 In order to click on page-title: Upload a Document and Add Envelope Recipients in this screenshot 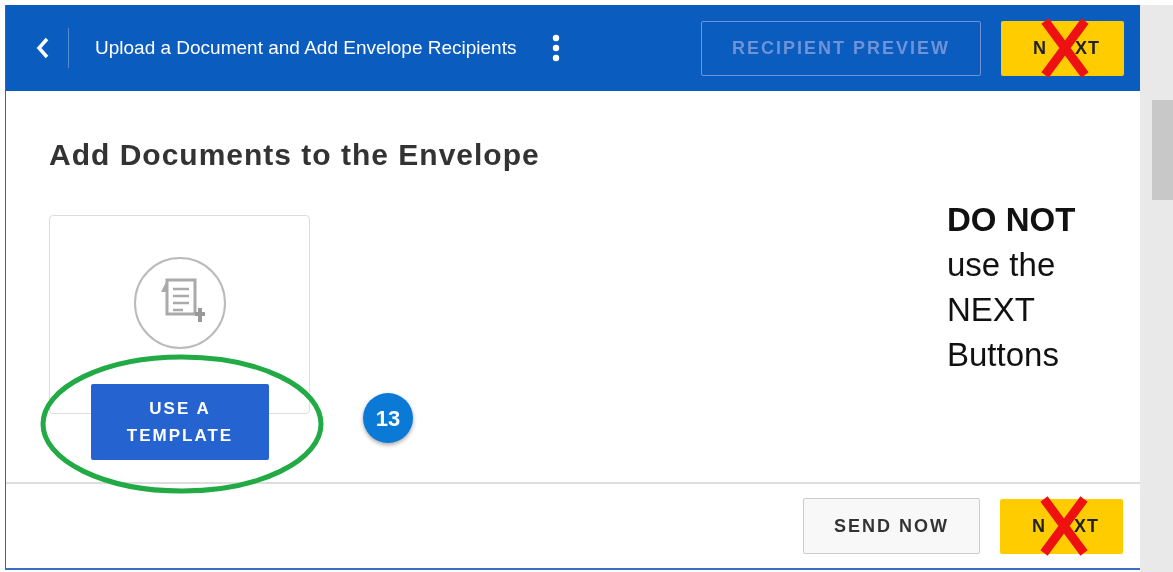, I will do `click(305, 47)`.